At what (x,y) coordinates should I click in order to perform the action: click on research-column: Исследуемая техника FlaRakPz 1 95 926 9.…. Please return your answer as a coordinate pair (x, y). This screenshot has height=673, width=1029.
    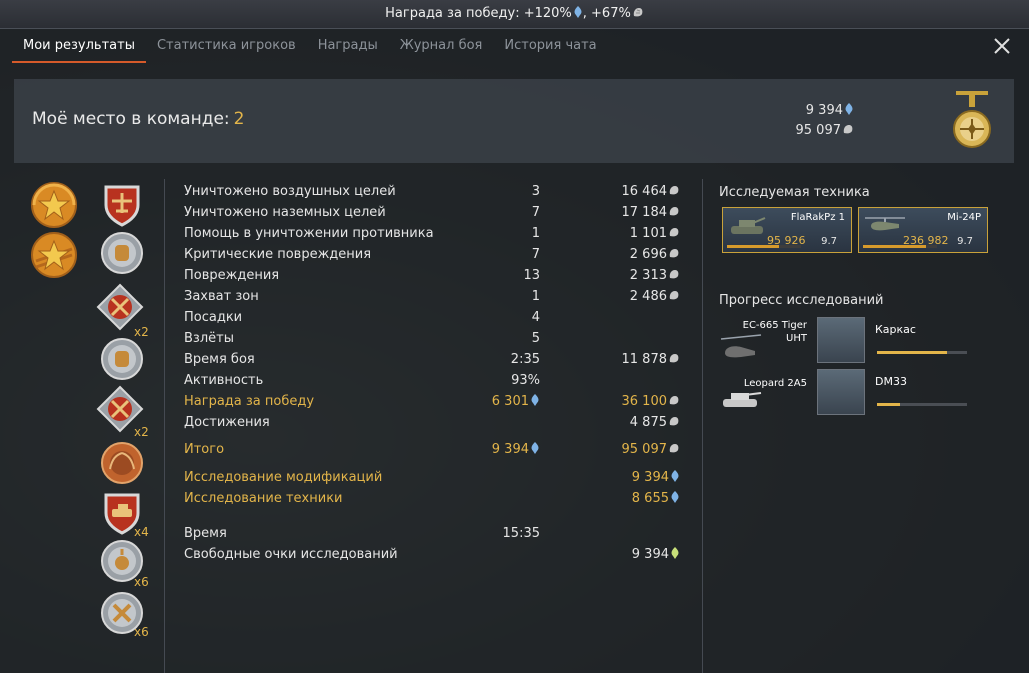
    Looking at the image, I should click on (864, 297).